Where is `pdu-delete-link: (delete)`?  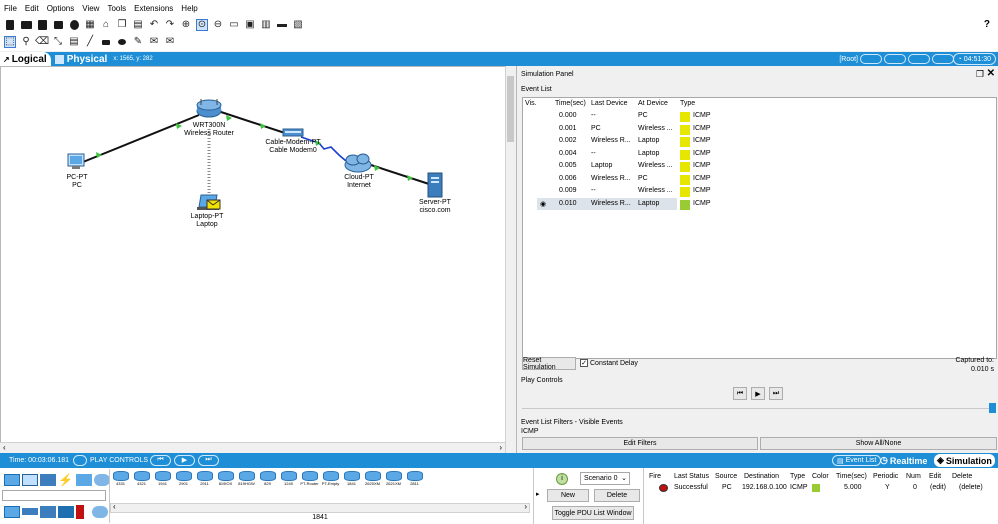
pdu-delete-link: (delete) is located at coordinates (971, 487).